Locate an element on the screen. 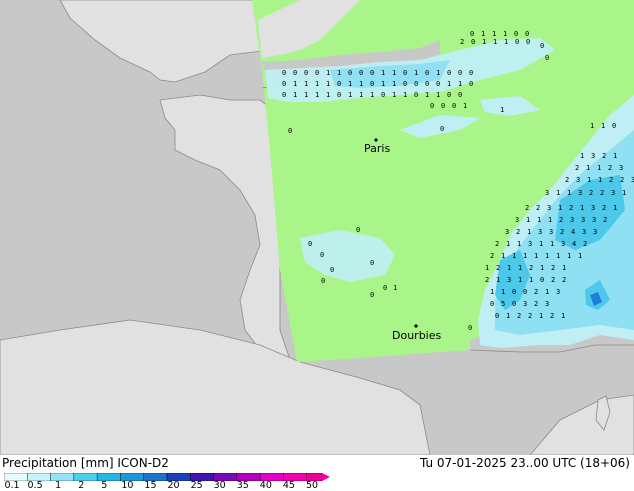 This screenshot has height=491, width=634. amount-value: 4 is located at coordinates (574, 244).